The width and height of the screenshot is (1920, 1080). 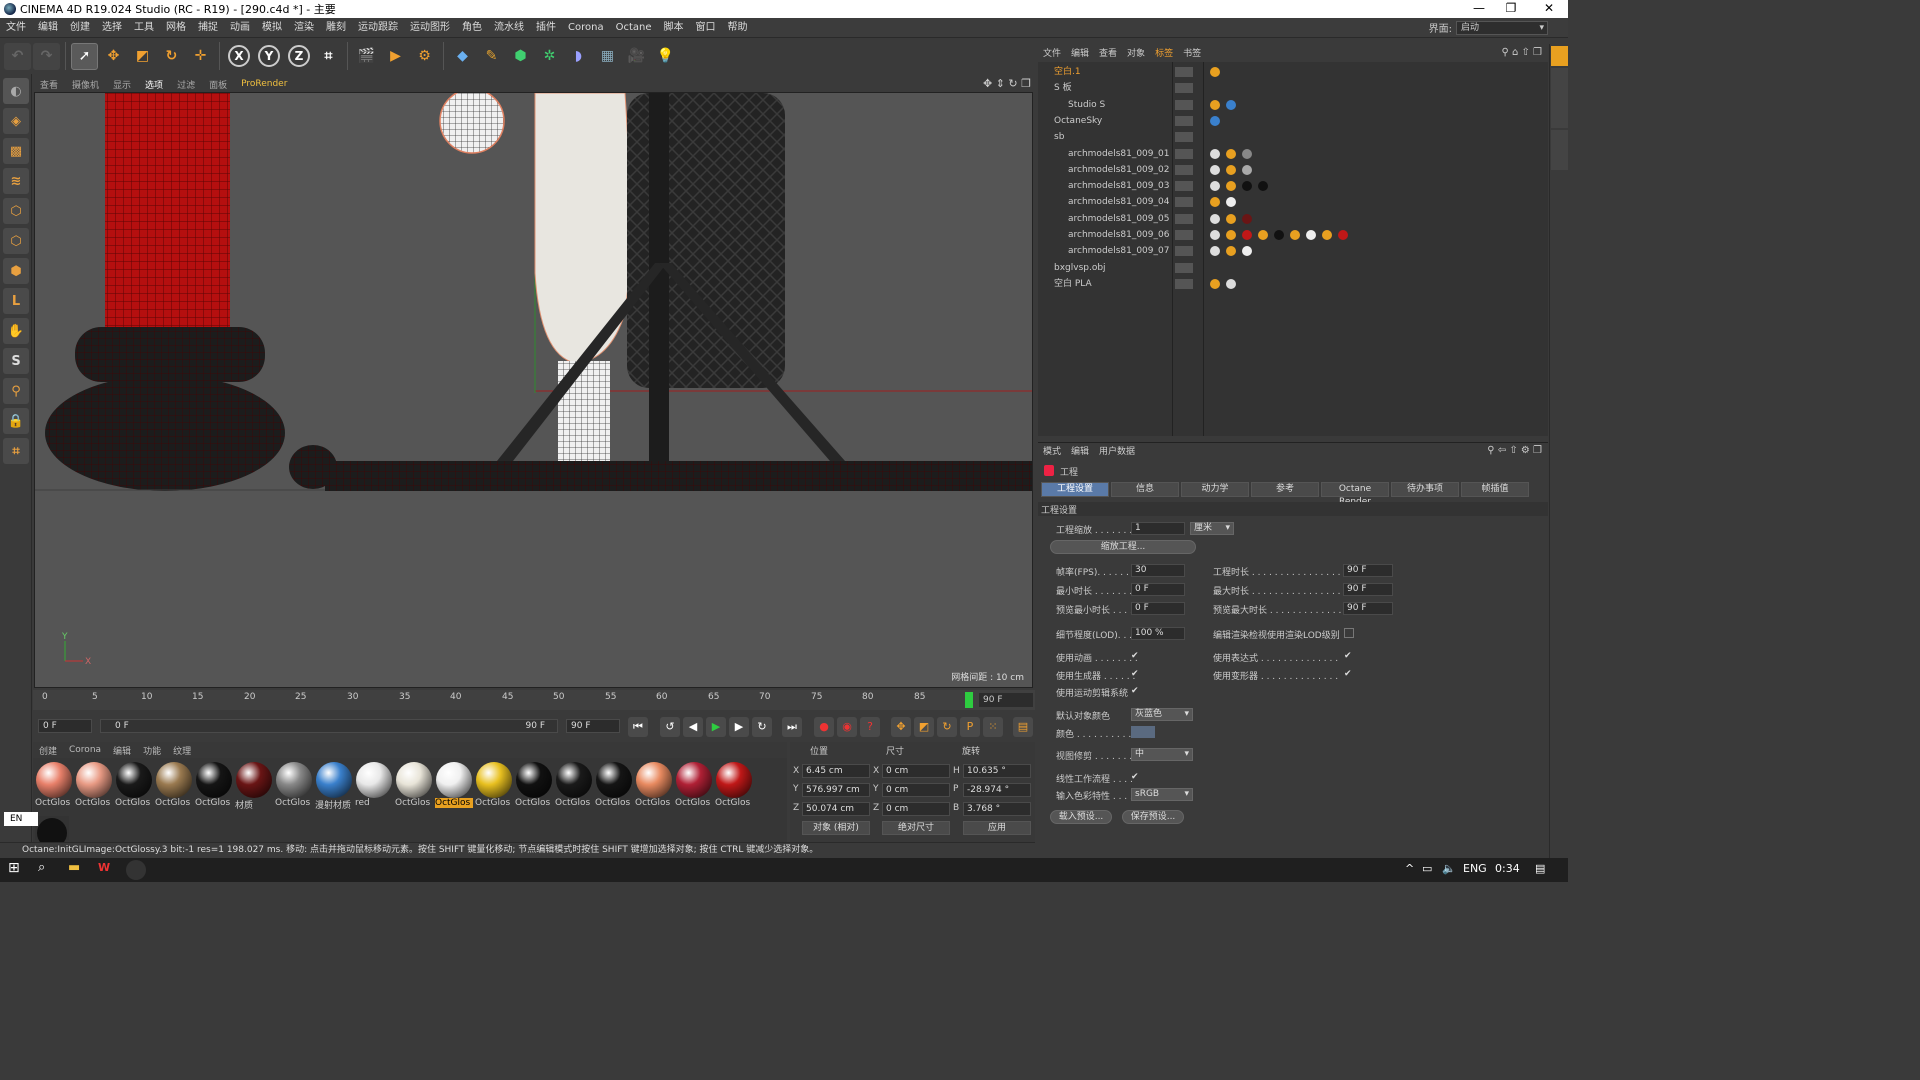 I want to click on texture-mode-icon: ▩, so click(x=16, y=151).